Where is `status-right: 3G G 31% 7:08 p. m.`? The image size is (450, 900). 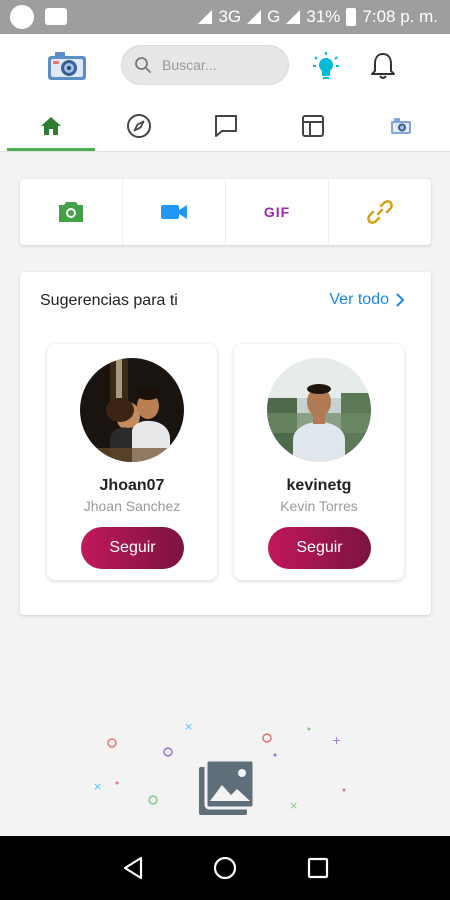
status-right: 3G G 31% 7:08 p. m. is located at coordinates (318, 17).